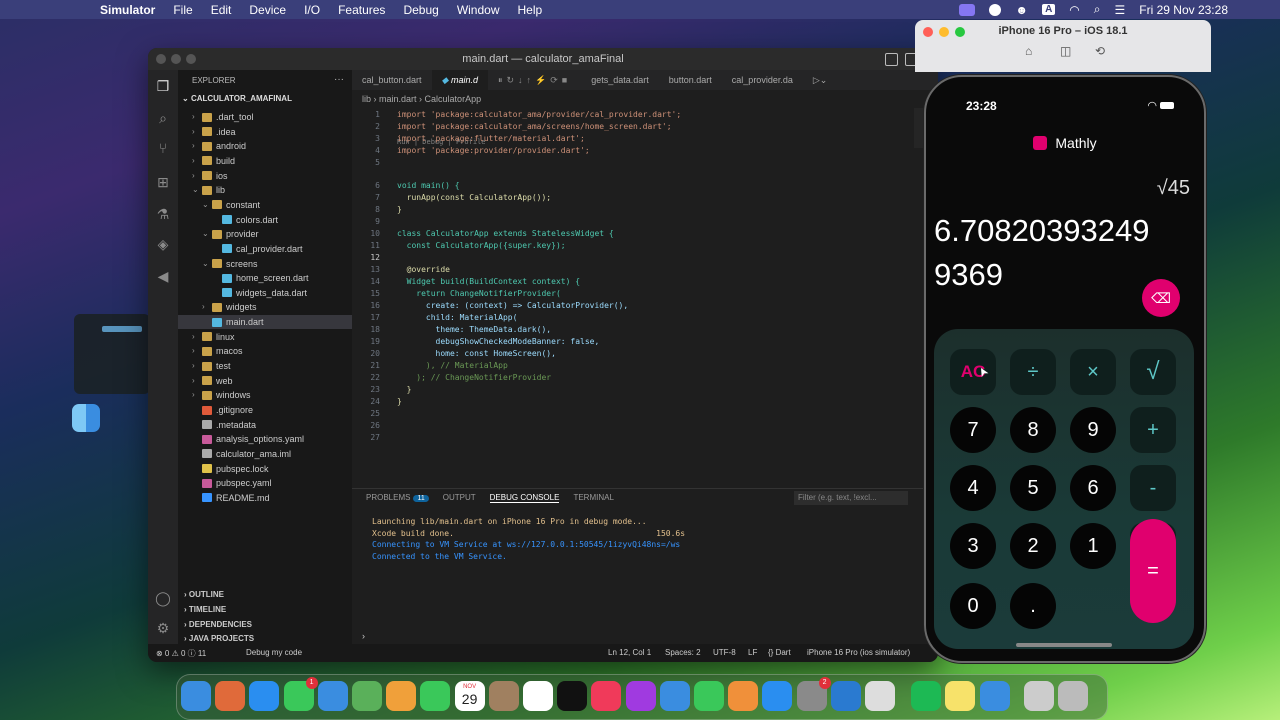  I want to click on home-icon: ⌂, so click(1028, 51).